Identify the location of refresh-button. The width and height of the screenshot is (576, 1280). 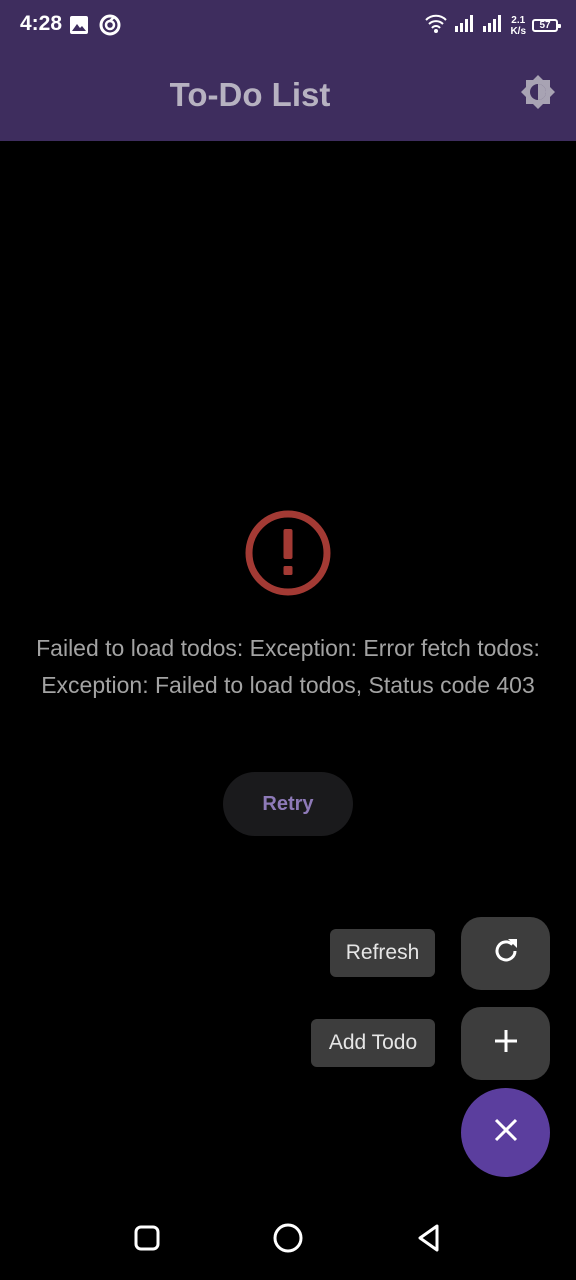
(505, 953).